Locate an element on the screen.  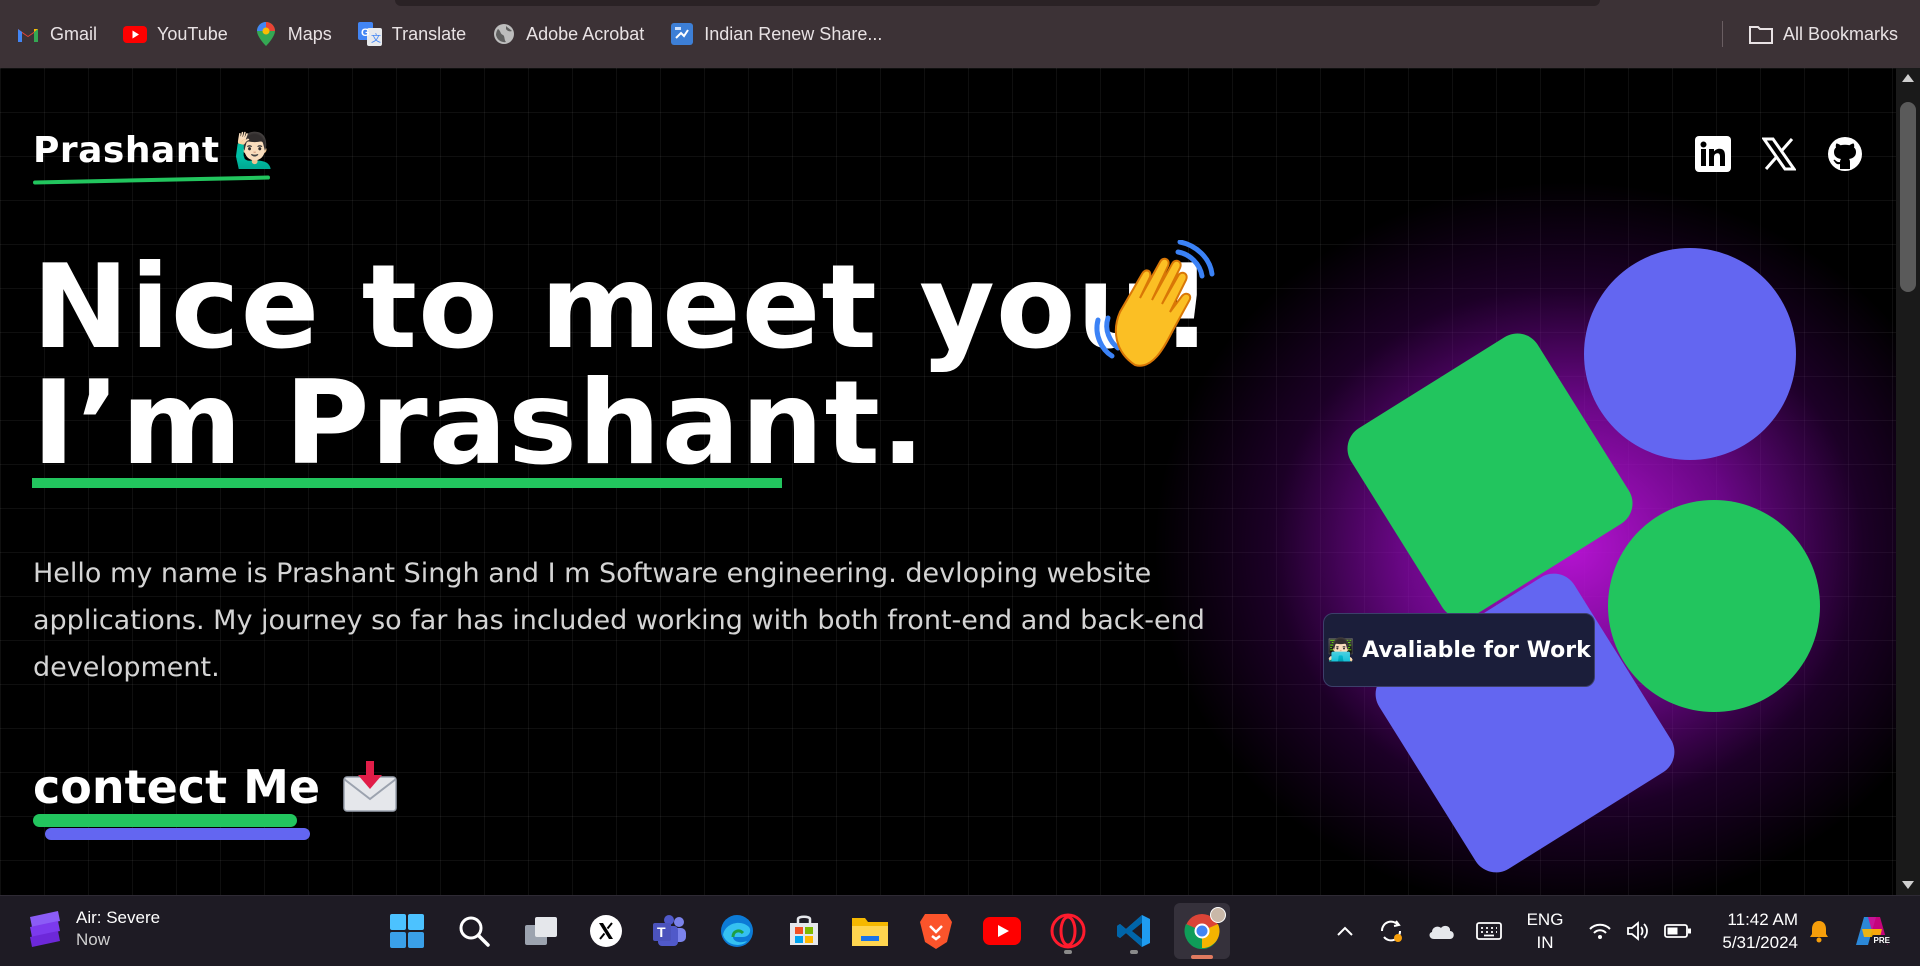
scroll-down-arrow-icon is located at coordinates (1908, 885).